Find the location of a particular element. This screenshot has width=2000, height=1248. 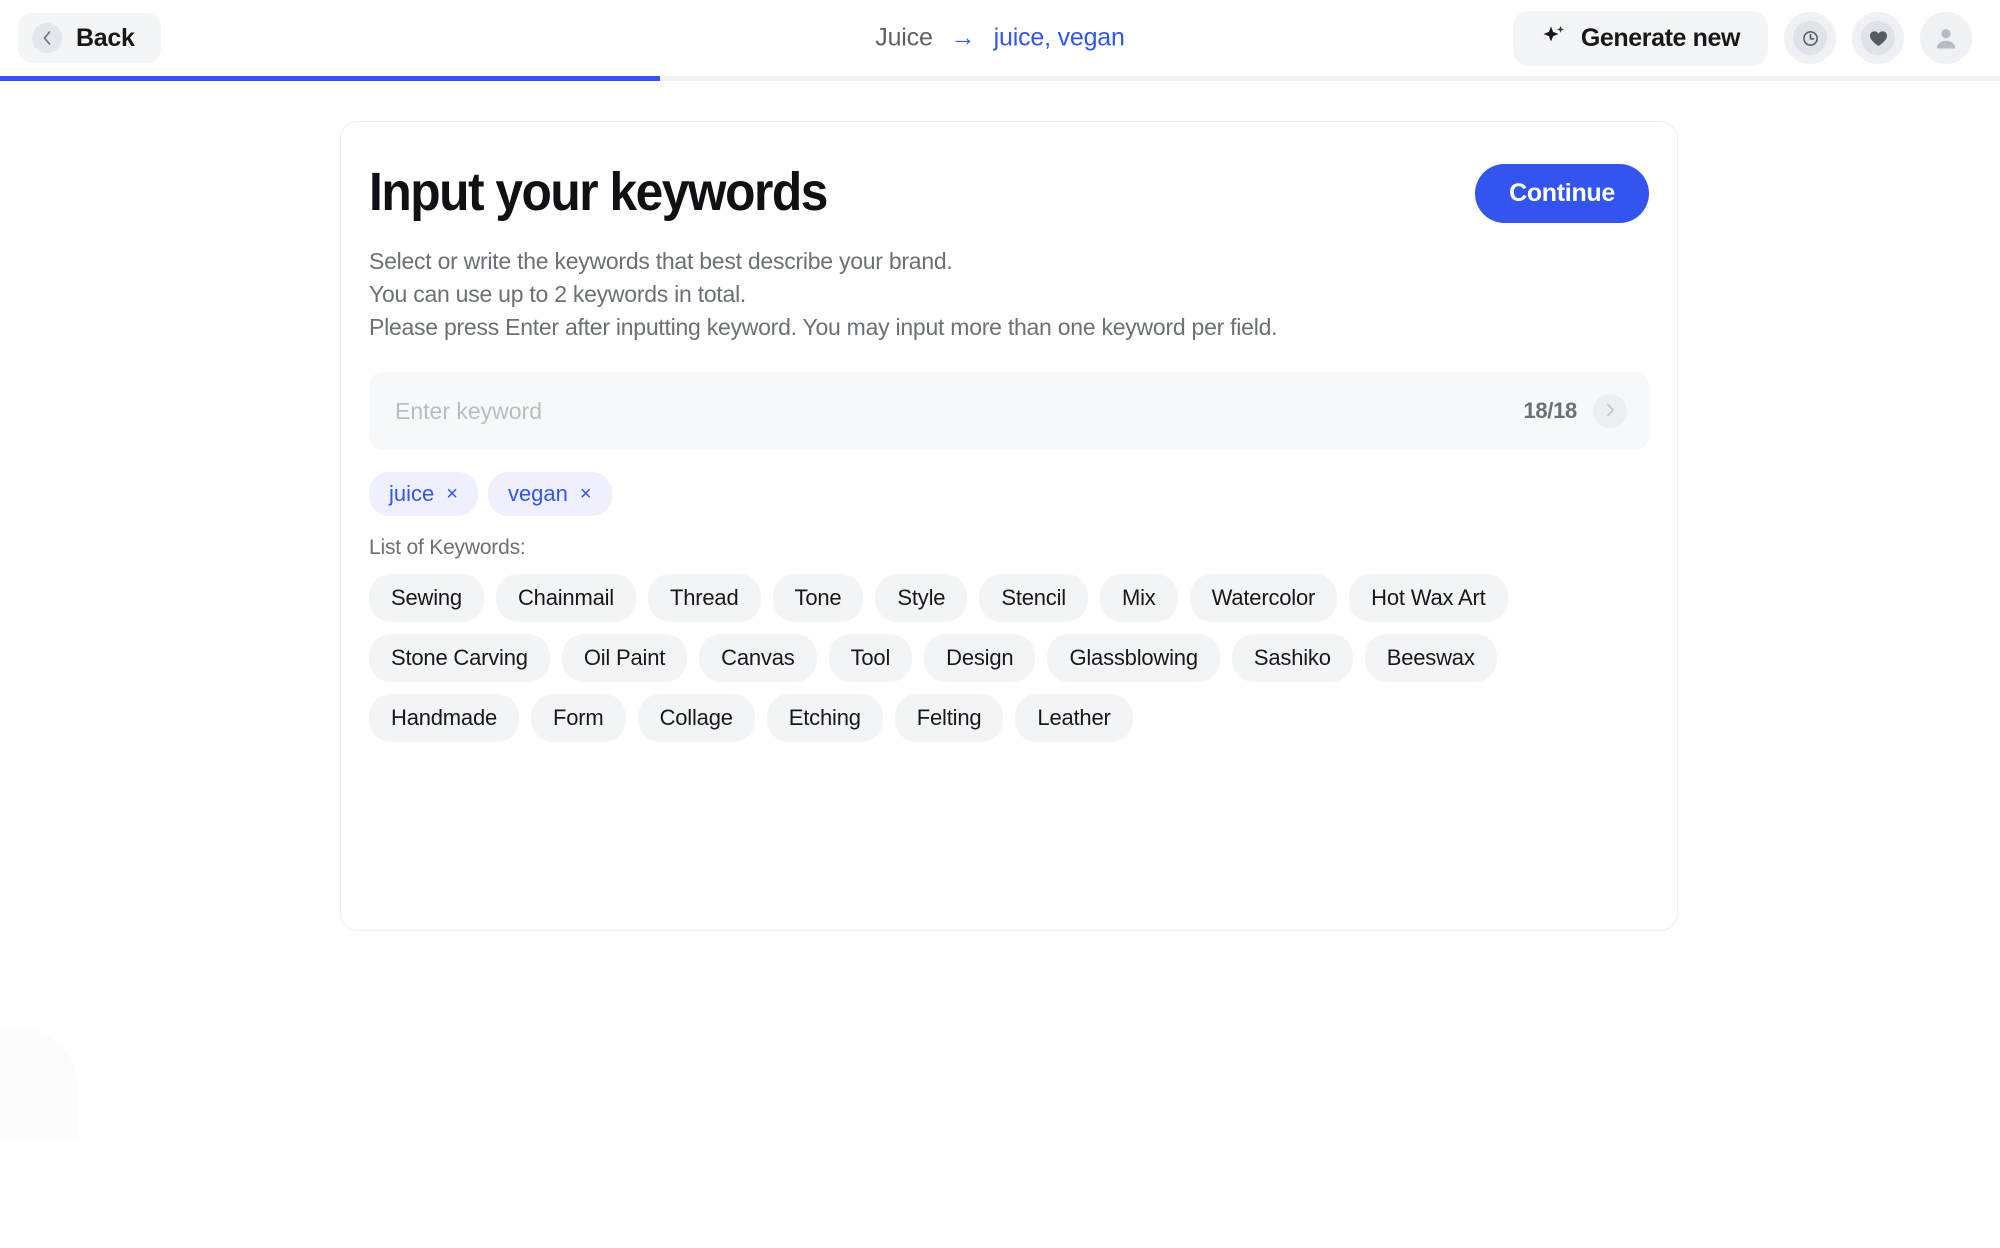

keyword-counter: 18/18 is located at coordinates (1550, 411).